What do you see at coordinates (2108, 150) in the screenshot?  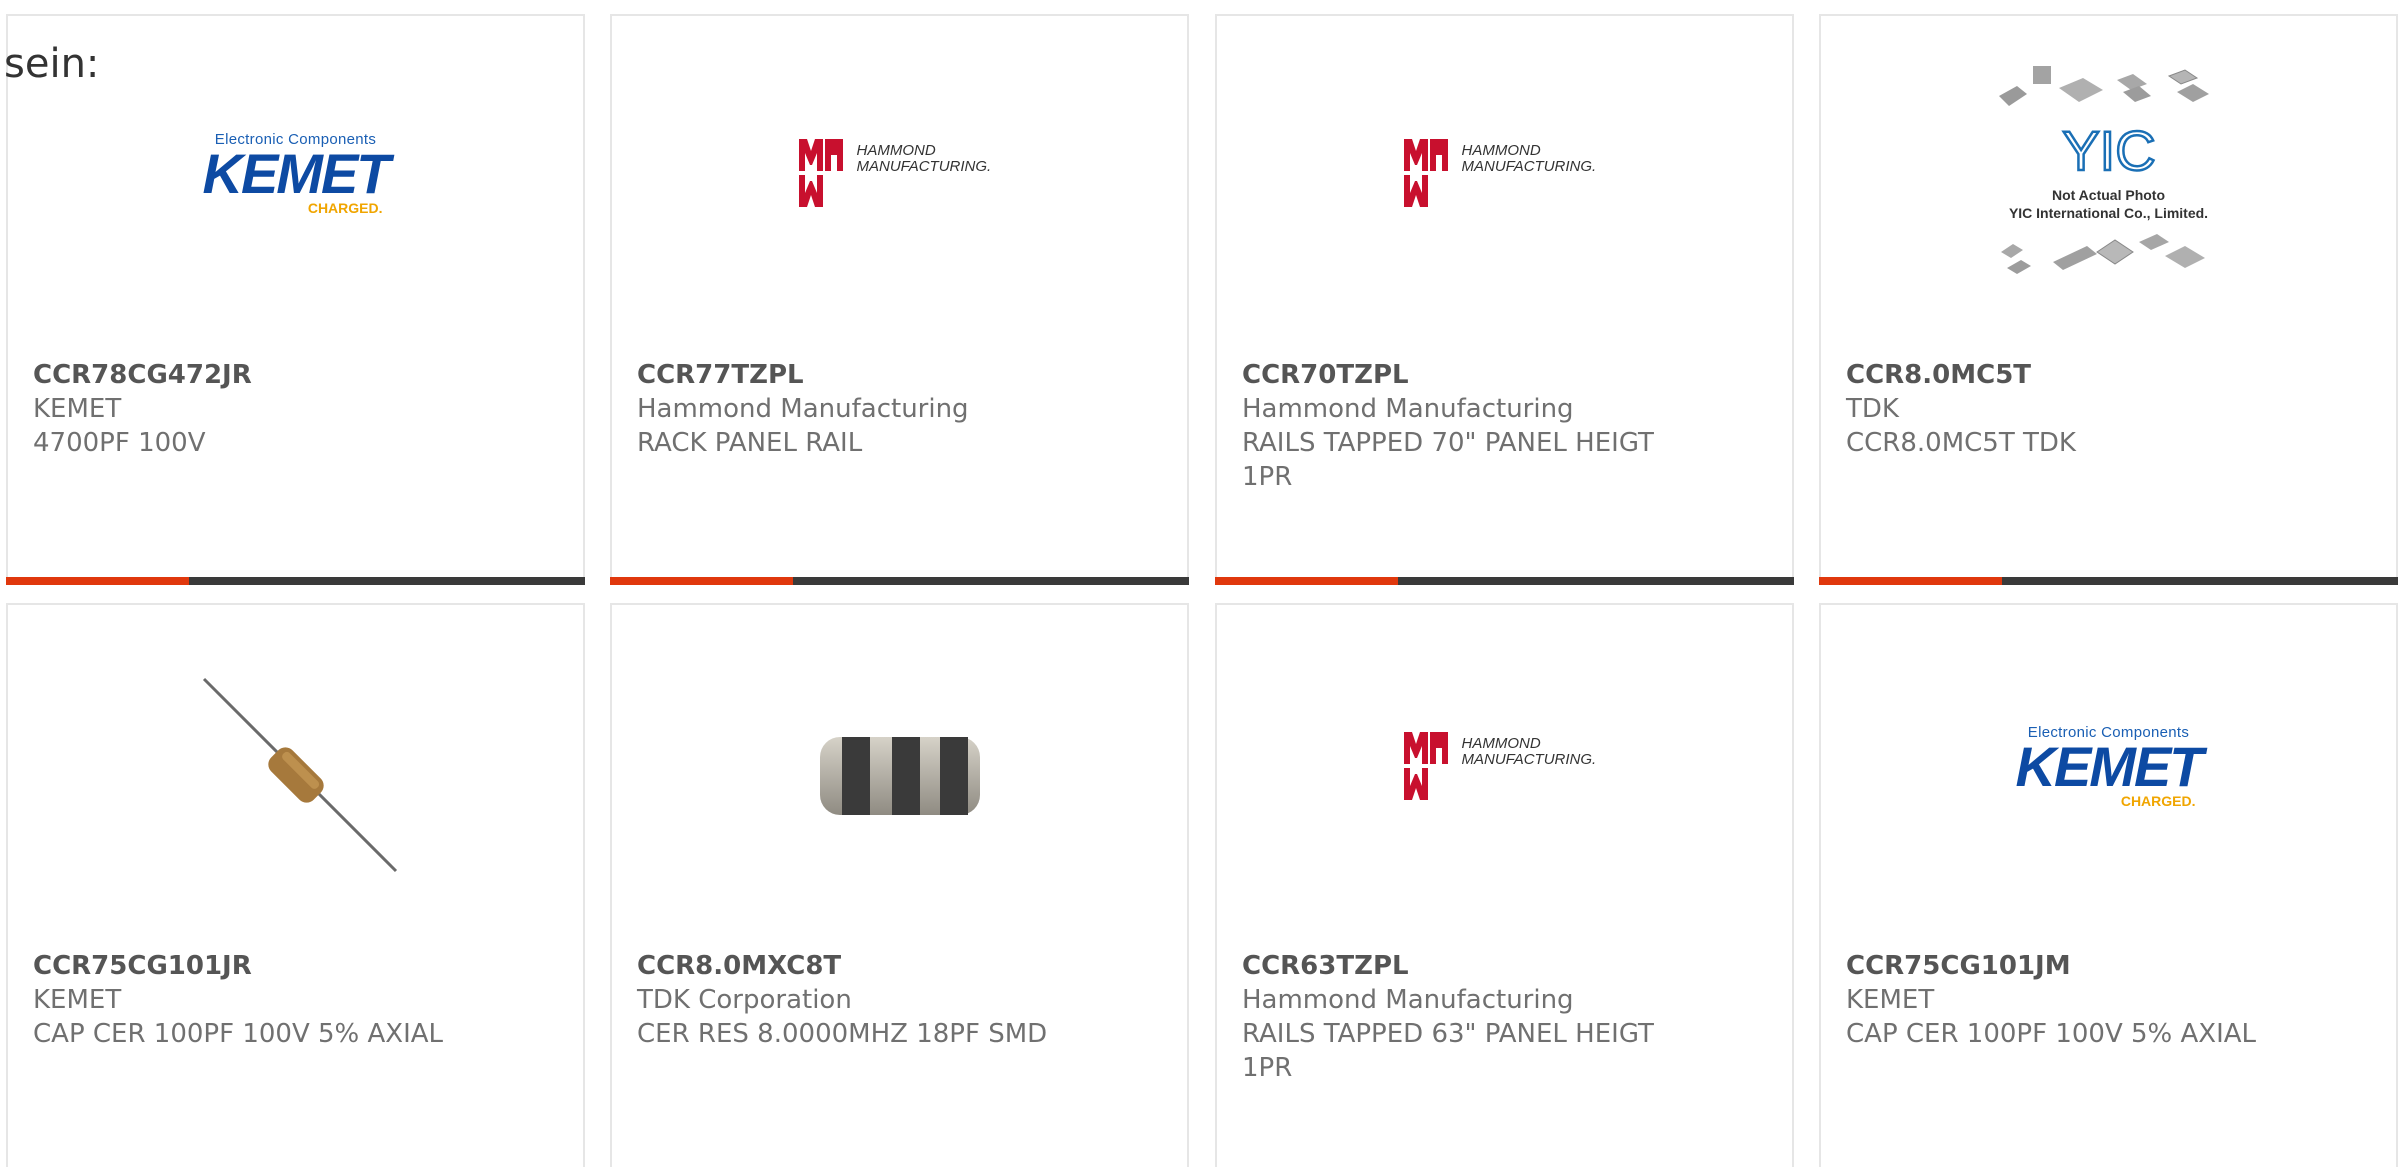 I see `svg-text: YIC` at bounding box center [2108, 150].